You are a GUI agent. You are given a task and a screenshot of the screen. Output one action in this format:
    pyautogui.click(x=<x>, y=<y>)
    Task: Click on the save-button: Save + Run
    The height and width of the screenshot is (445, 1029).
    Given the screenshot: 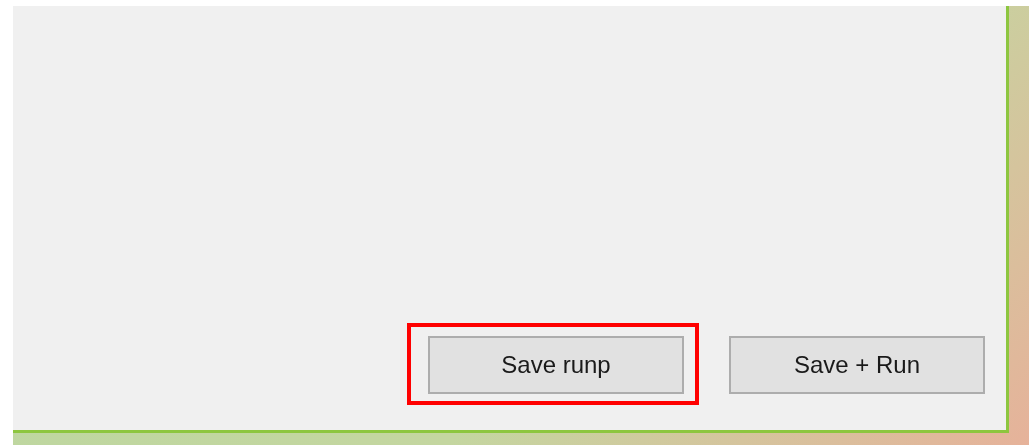 What is the action you would take?
    pyautogui.click(x=857, y=365)
    